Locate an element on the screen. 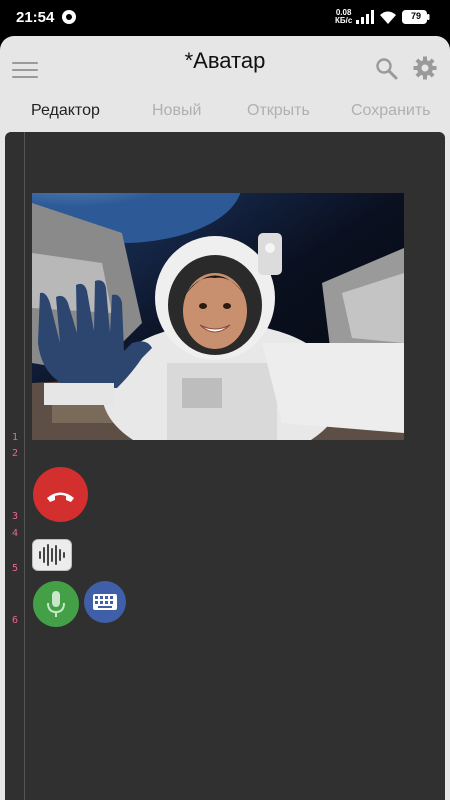 Image resolution: width=450 pixels, height=800 pixels. line-number: 2 is located at coordinates (15, 453).